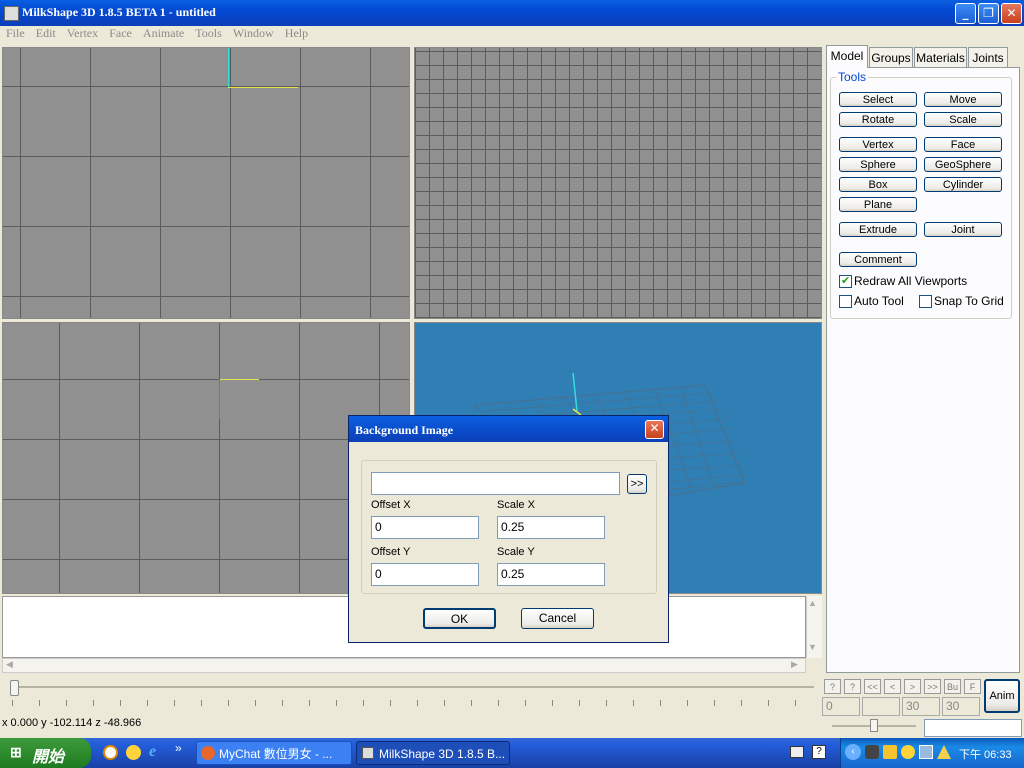 This screenshot has height=768, width=1024. I want to click on tab-groups: Groups, so click(891, 57).